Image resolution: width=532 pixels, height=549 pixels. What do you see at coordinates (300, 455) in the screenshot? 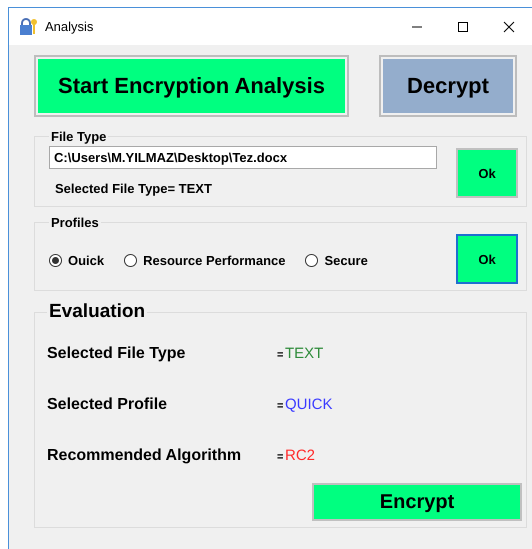
I see `evaluation-value: RC2` at bounding box center [300, 455].